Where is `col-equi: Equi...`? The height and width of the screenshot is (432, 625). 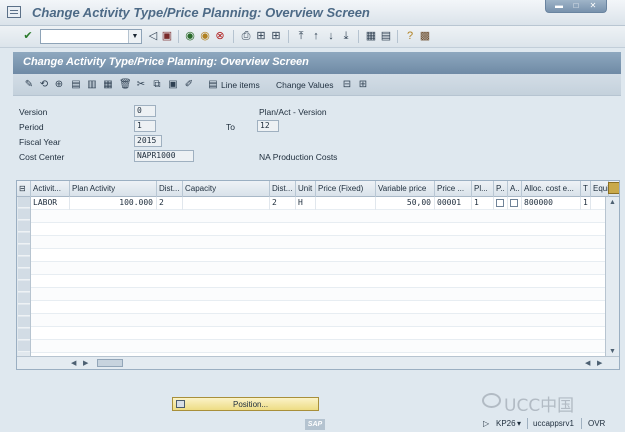 col-equi: Equi... is located at coordinates (600, 189).